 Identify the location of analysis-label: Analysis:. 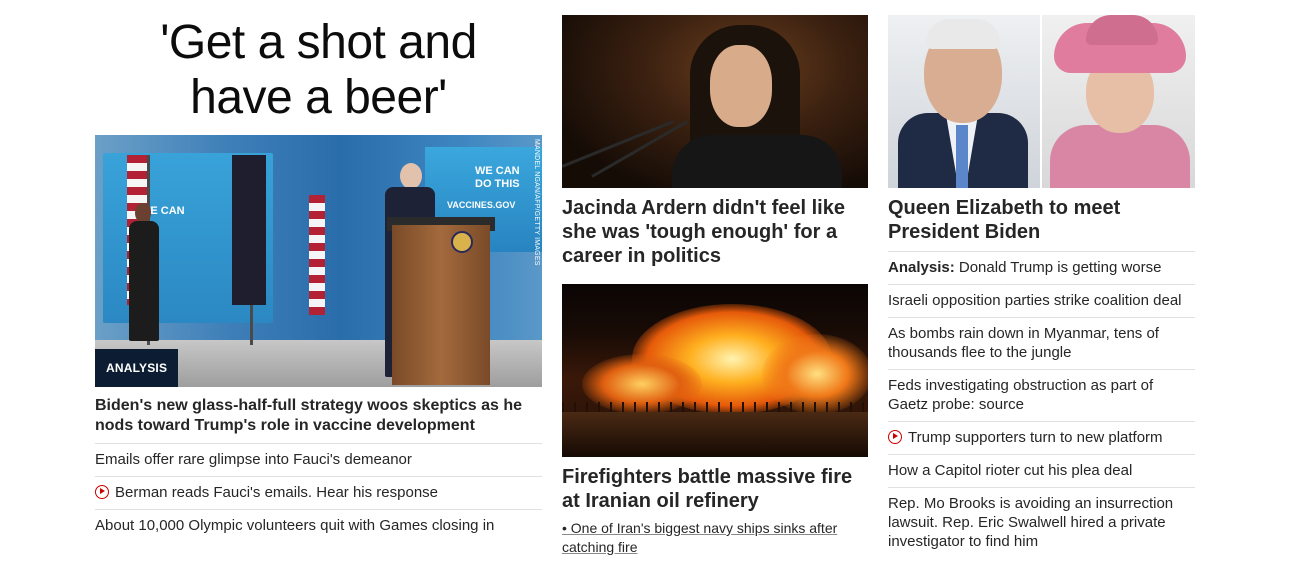
(921, 267).